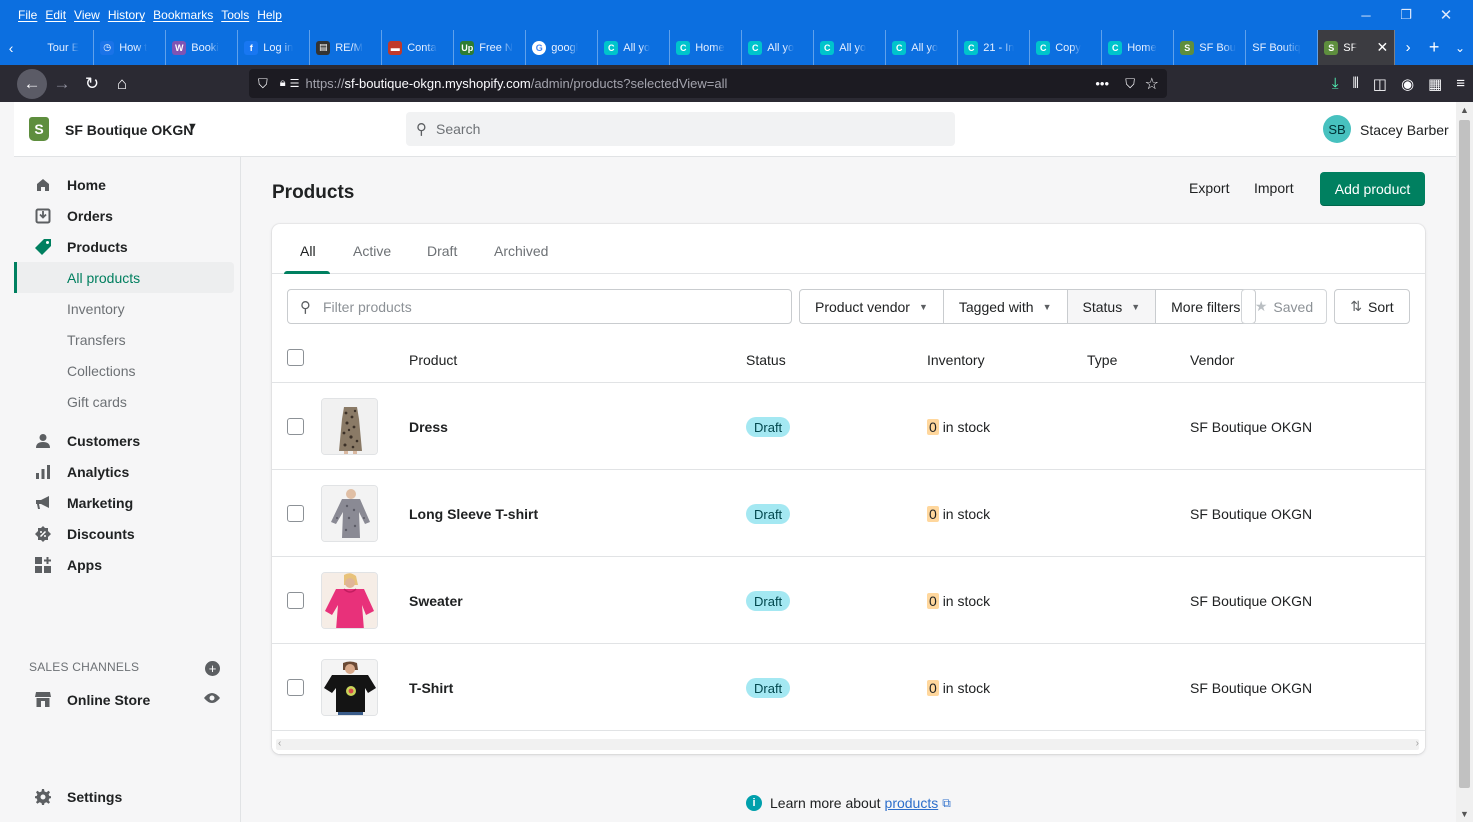 This screenshot has width=1473, height=822. What do you see at coordinates (490, 47) in the screenshot?
I see `browser-tab: Up Free N` at bounding box center [490, 47].